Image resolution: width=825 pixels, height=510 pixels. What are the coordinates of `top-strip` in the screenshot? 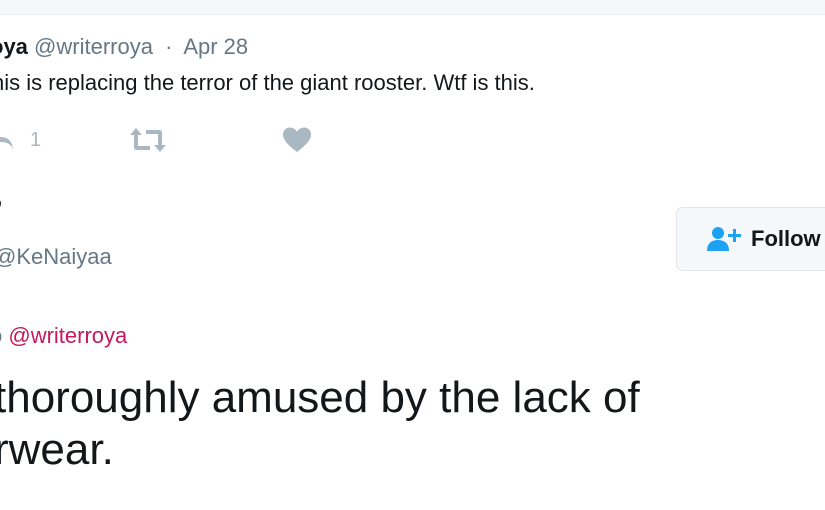 It's located at (412, 7).